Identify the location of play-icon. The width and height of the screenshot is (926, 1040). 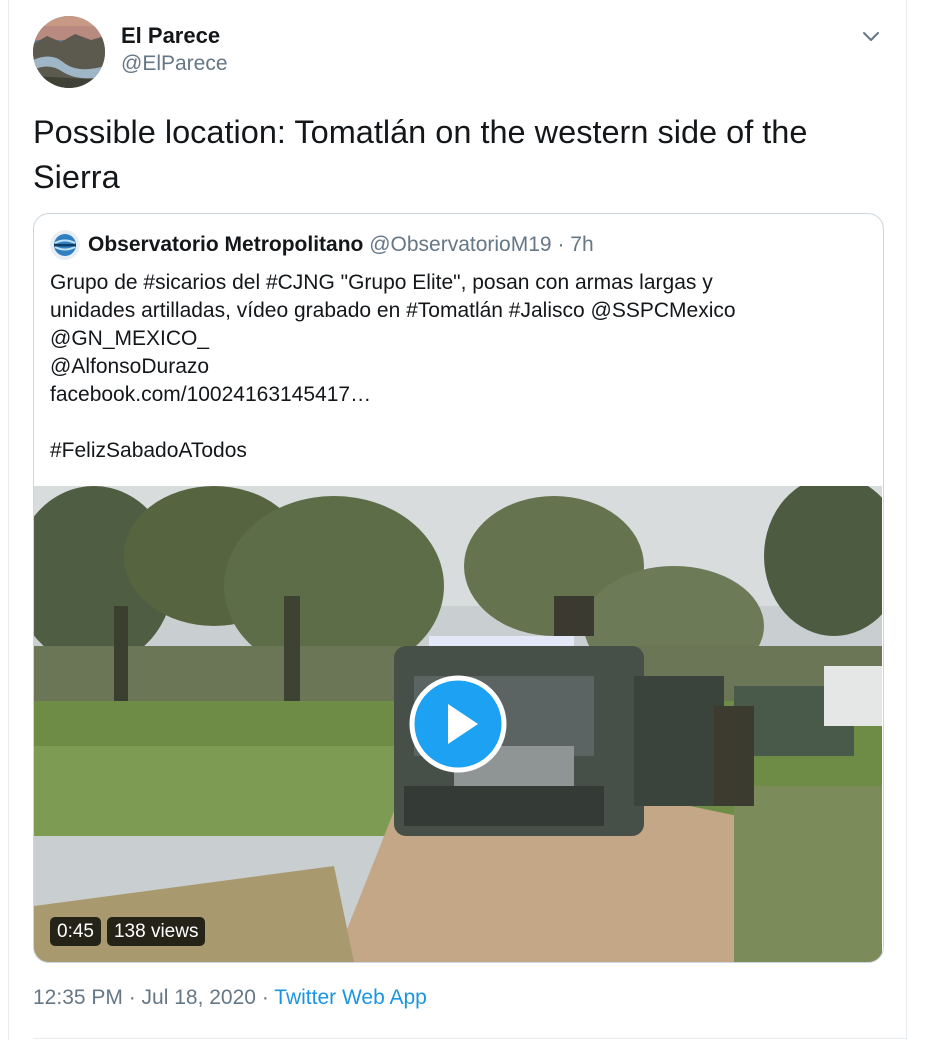
(458, 724).